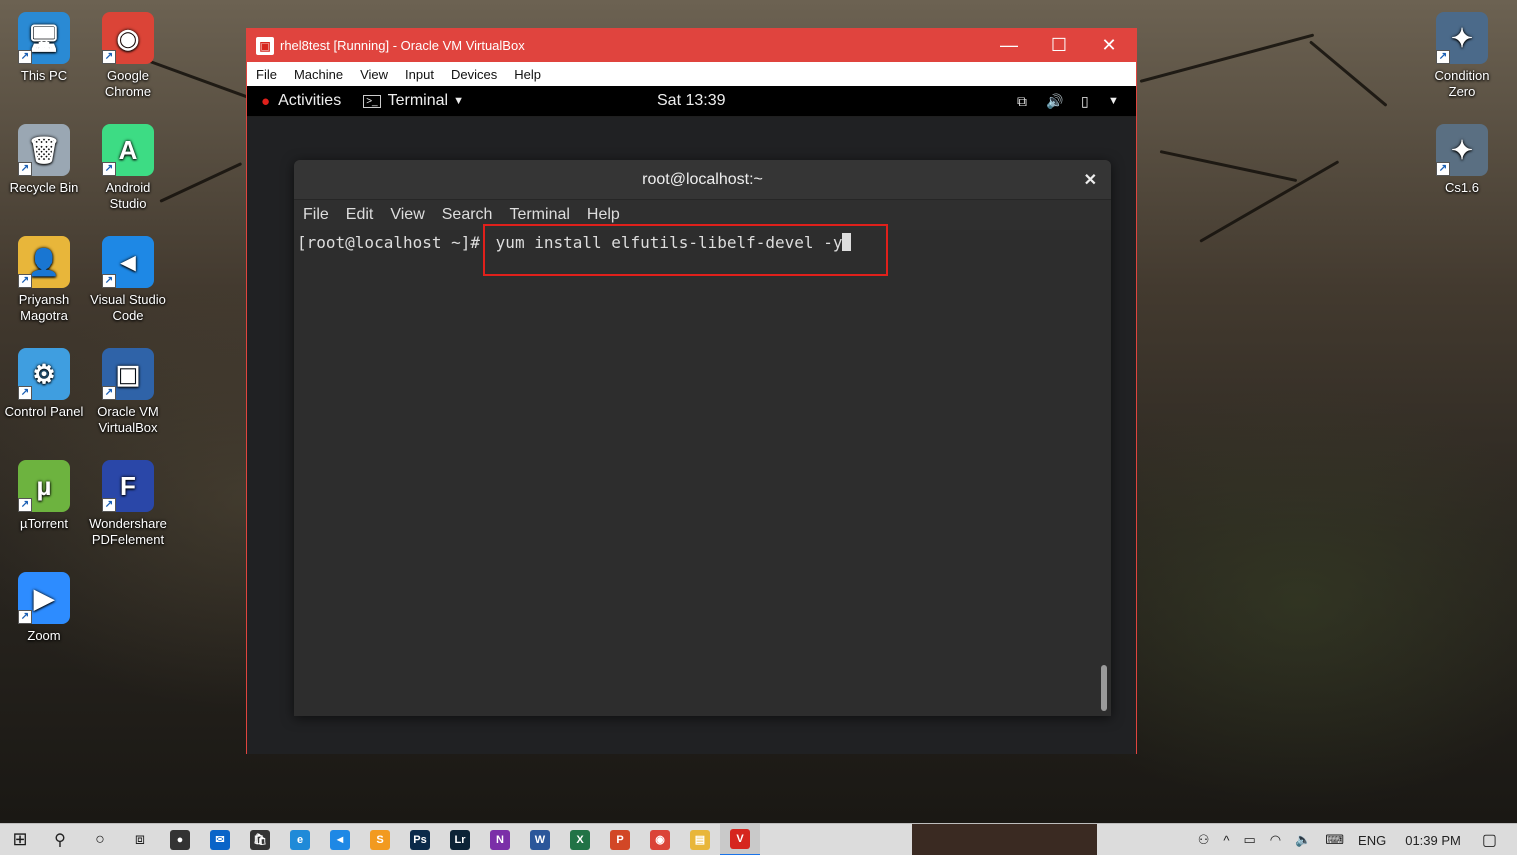  What do you see at coordinates (1433, 840) in the screenshot?
I see `clock-time: 01:39 PM` at bounding box center [1433, 840].